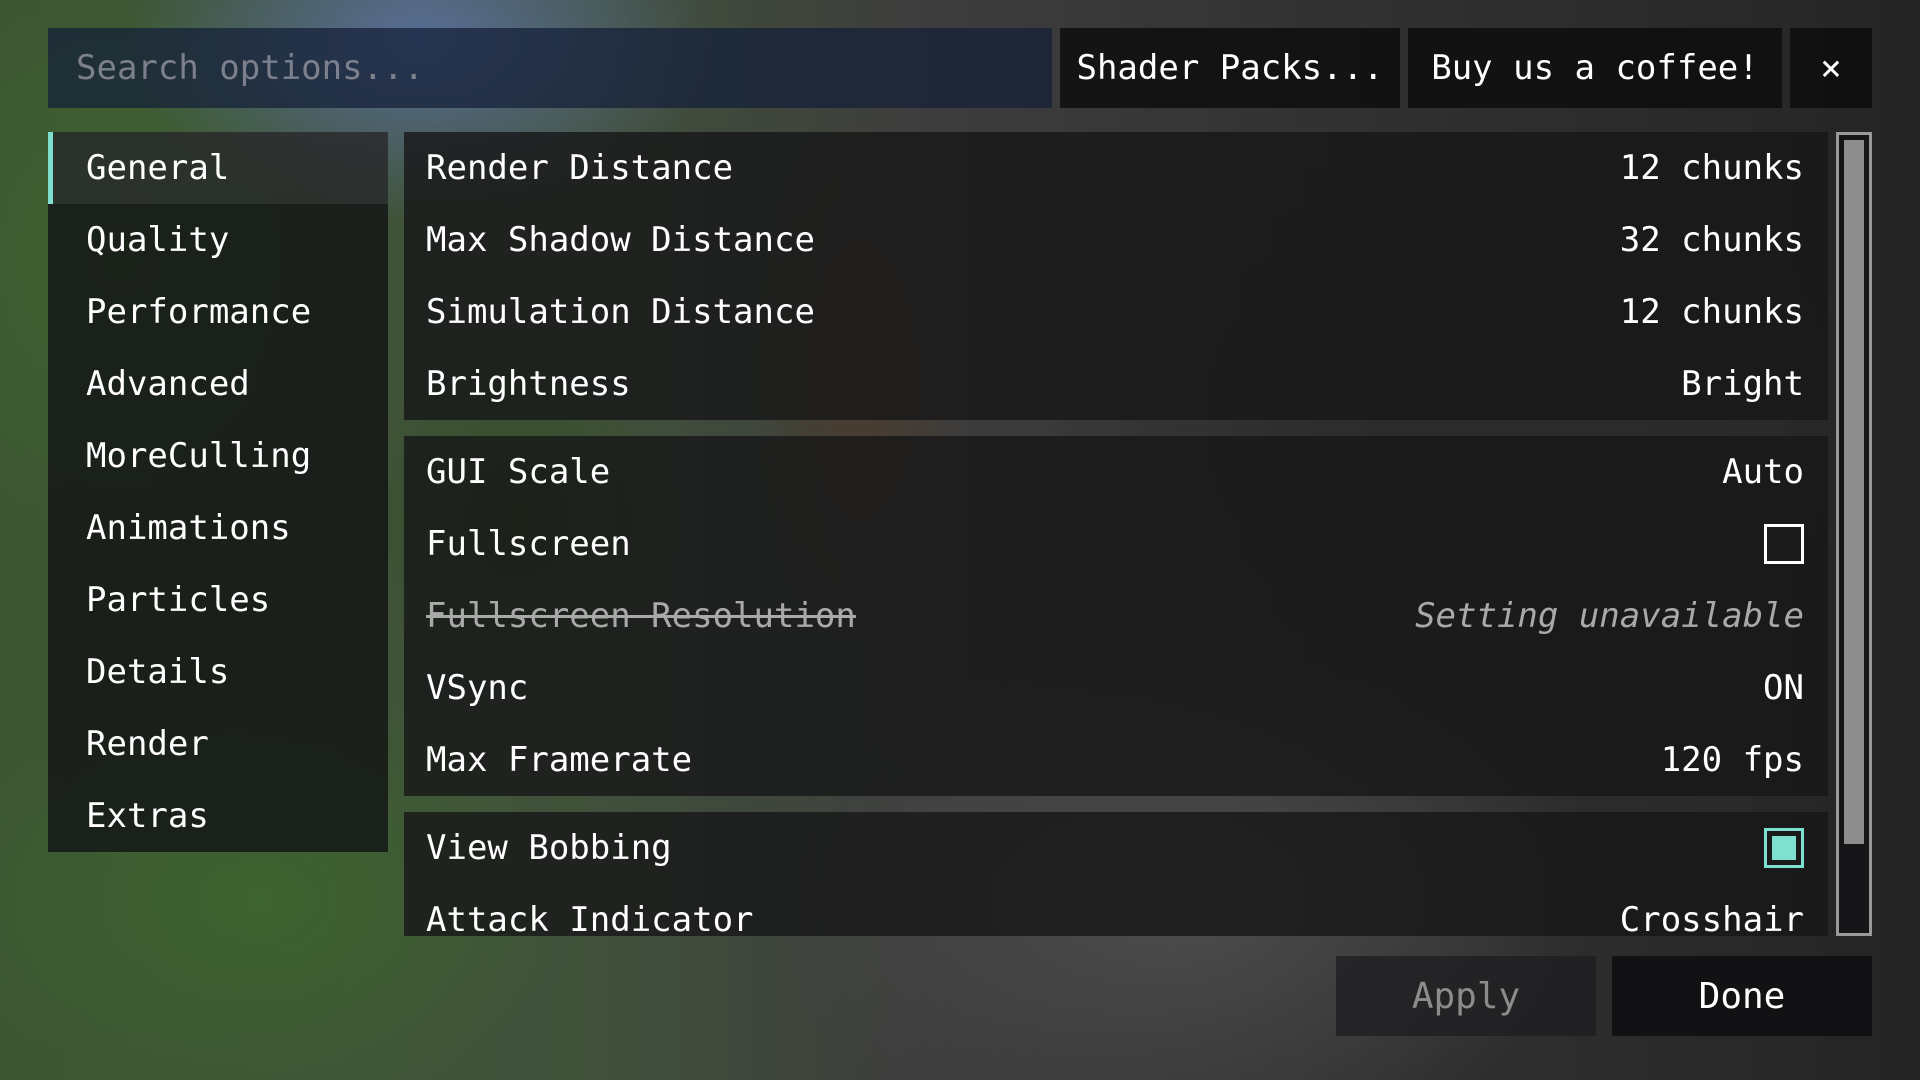 The height and width of the screenshot is (1080, 1920). I want to click on sidebar-item-particles: Particles, so click(218, 600).